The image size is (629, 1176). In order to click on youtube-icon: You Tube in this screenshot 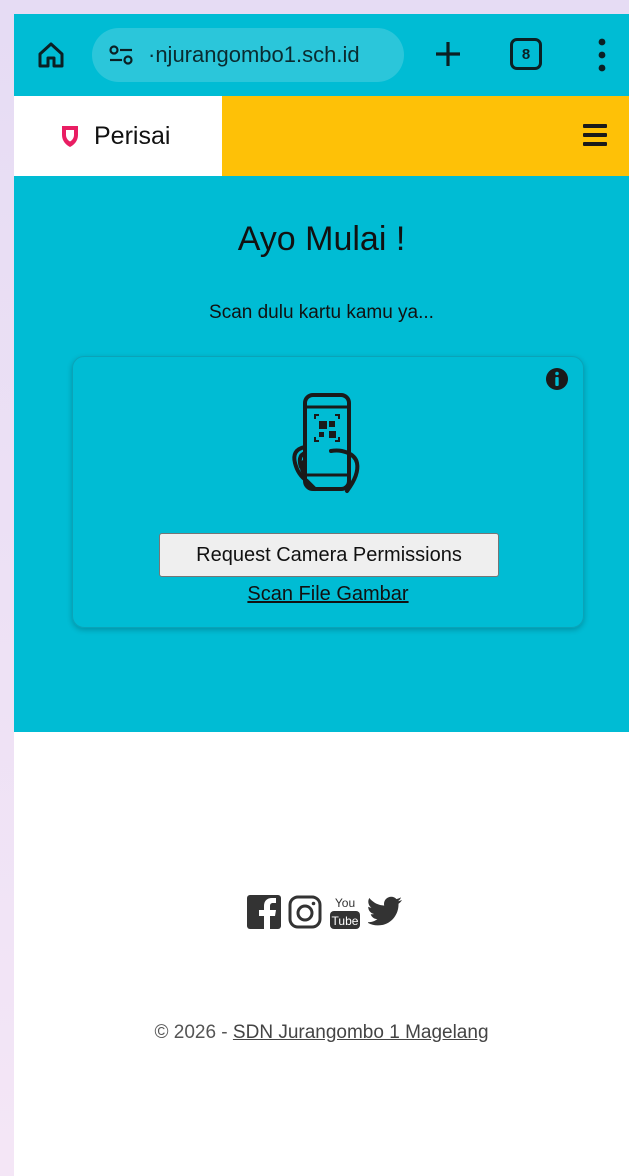, I will do `click(345, 912)`.